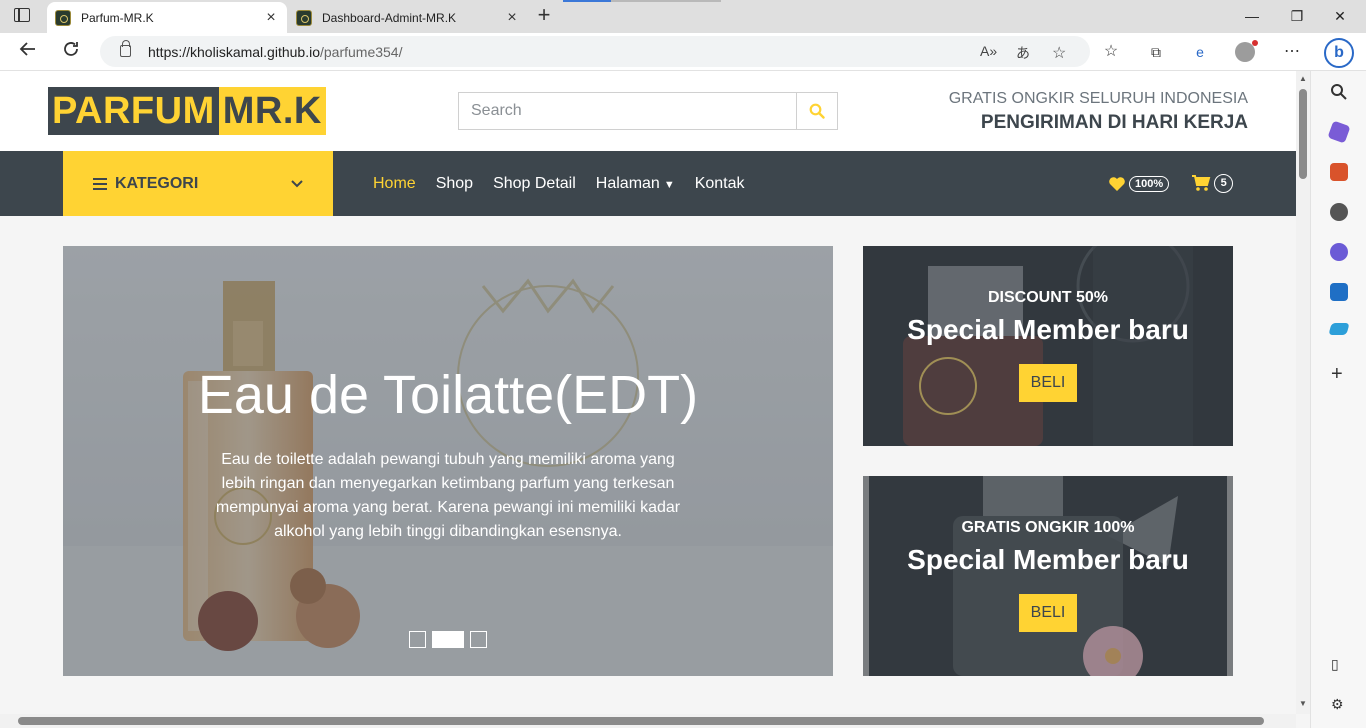 Image resolution: width=1366 pixels, height=728 pixels. I want to click on favorites-icon: ☆, so click(1111, 52).